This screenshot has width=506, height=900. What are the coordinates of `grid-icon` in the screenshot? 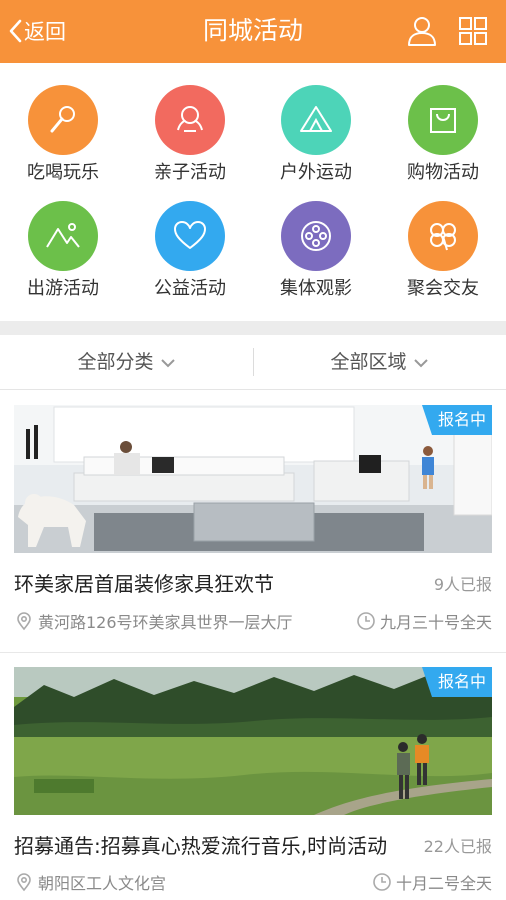 It's located at (473, 31).